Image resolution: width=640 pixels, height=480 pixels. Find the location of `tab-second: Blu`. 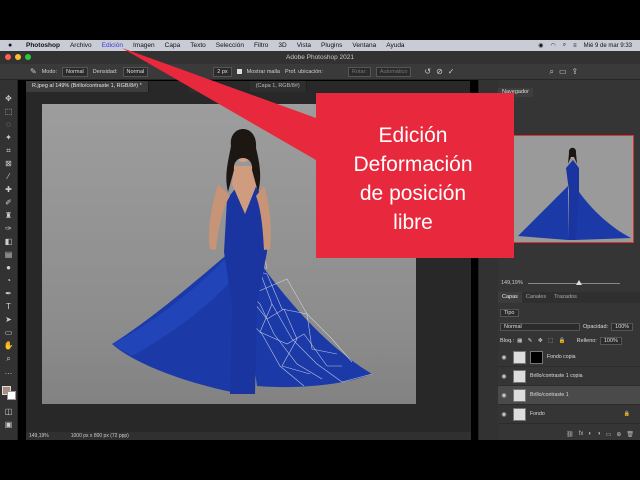

tab-second: Blu is located at coordinates (199, 86).